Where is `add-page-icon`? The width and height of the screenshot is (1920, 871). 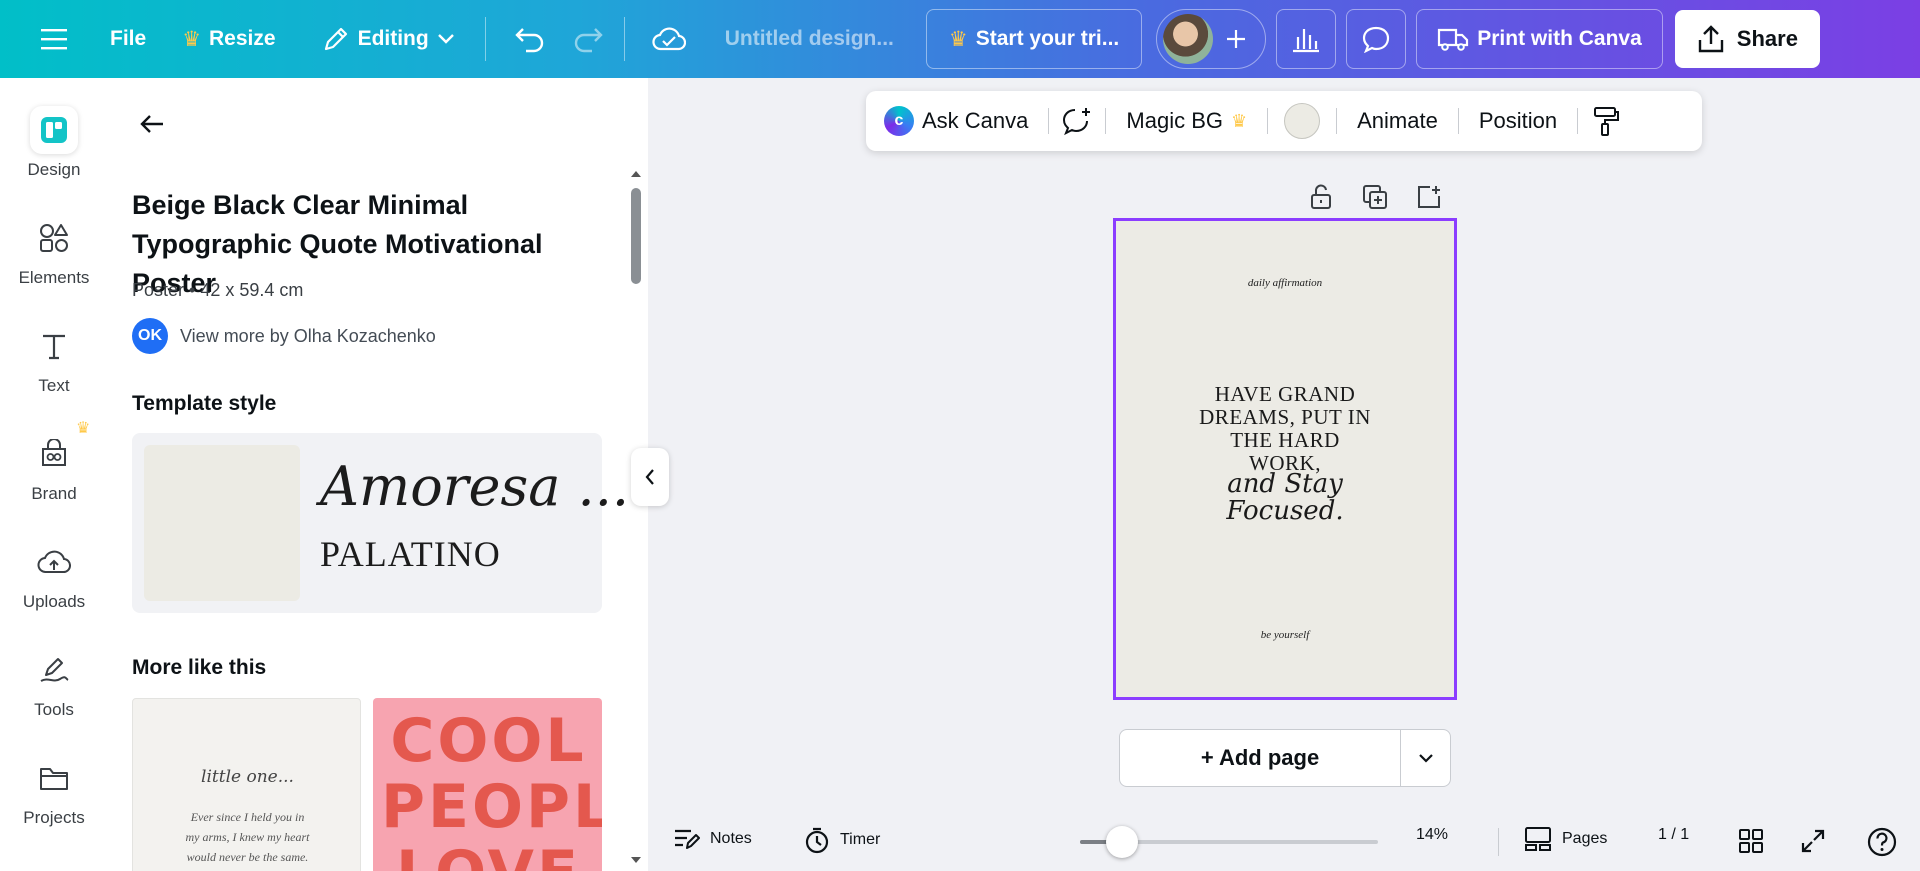 add-page-icon is located at coordinates (1429, 197).